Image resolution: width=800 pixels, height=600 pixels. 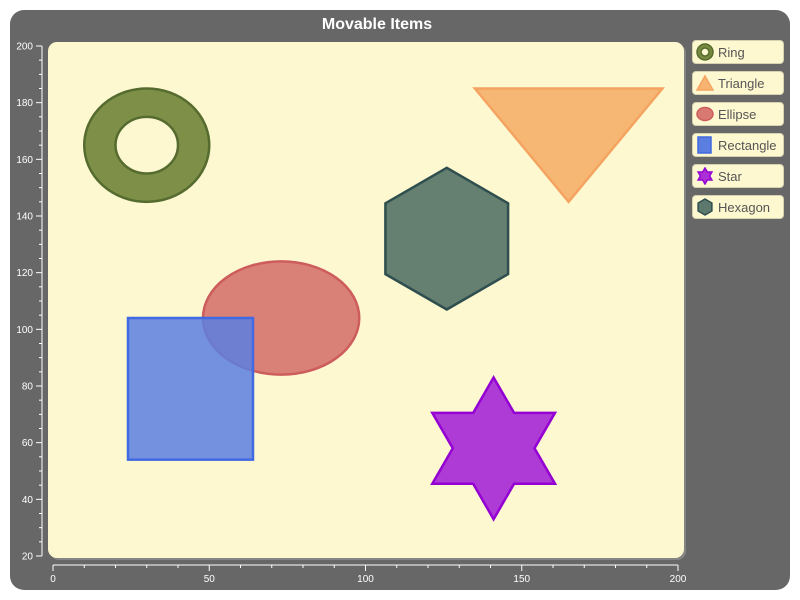 What do you see at coordinates (28, 557) in the screenshot?
I see `y-tick-label: 20` at bounding box center [28, 557].